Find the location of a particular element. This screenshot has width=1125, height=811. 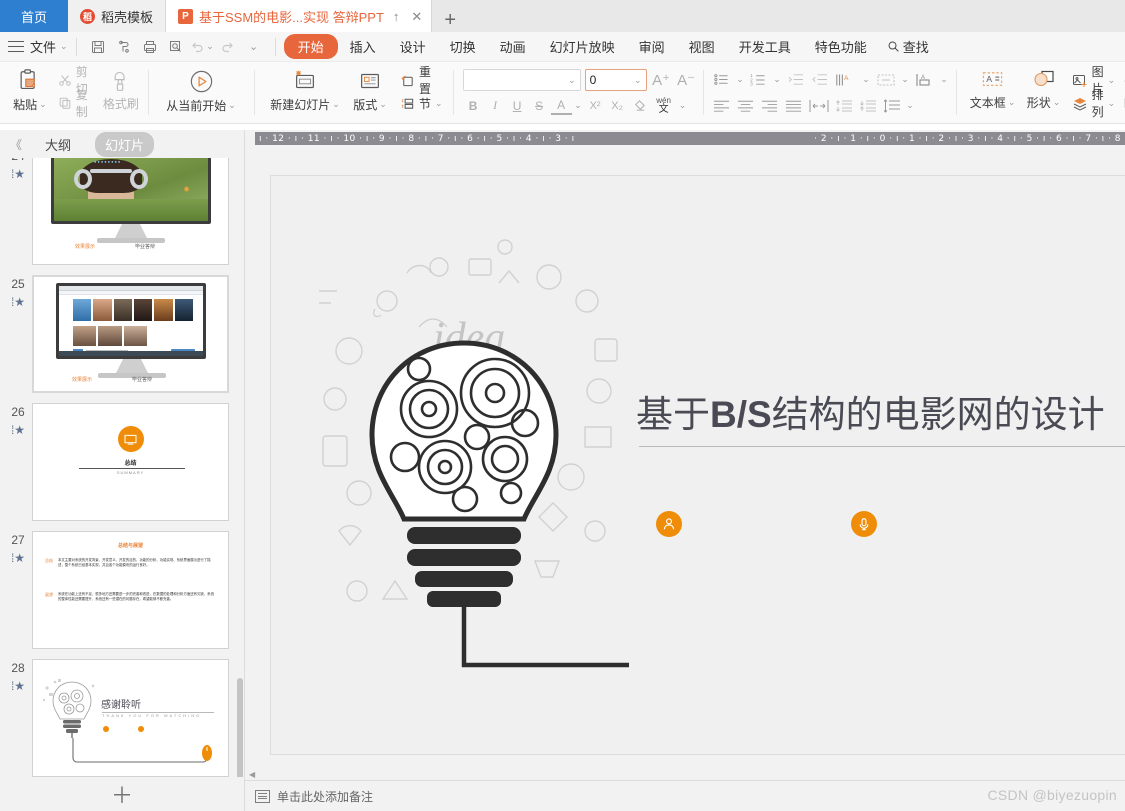

underline-button: U is located at coordinates (517, 105).